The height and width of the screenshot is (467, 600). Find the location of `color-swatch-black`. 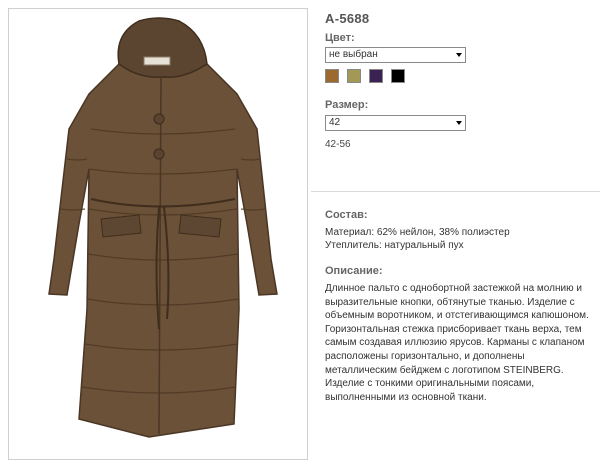

color-swatch-black is located at coordinates (398, 76).